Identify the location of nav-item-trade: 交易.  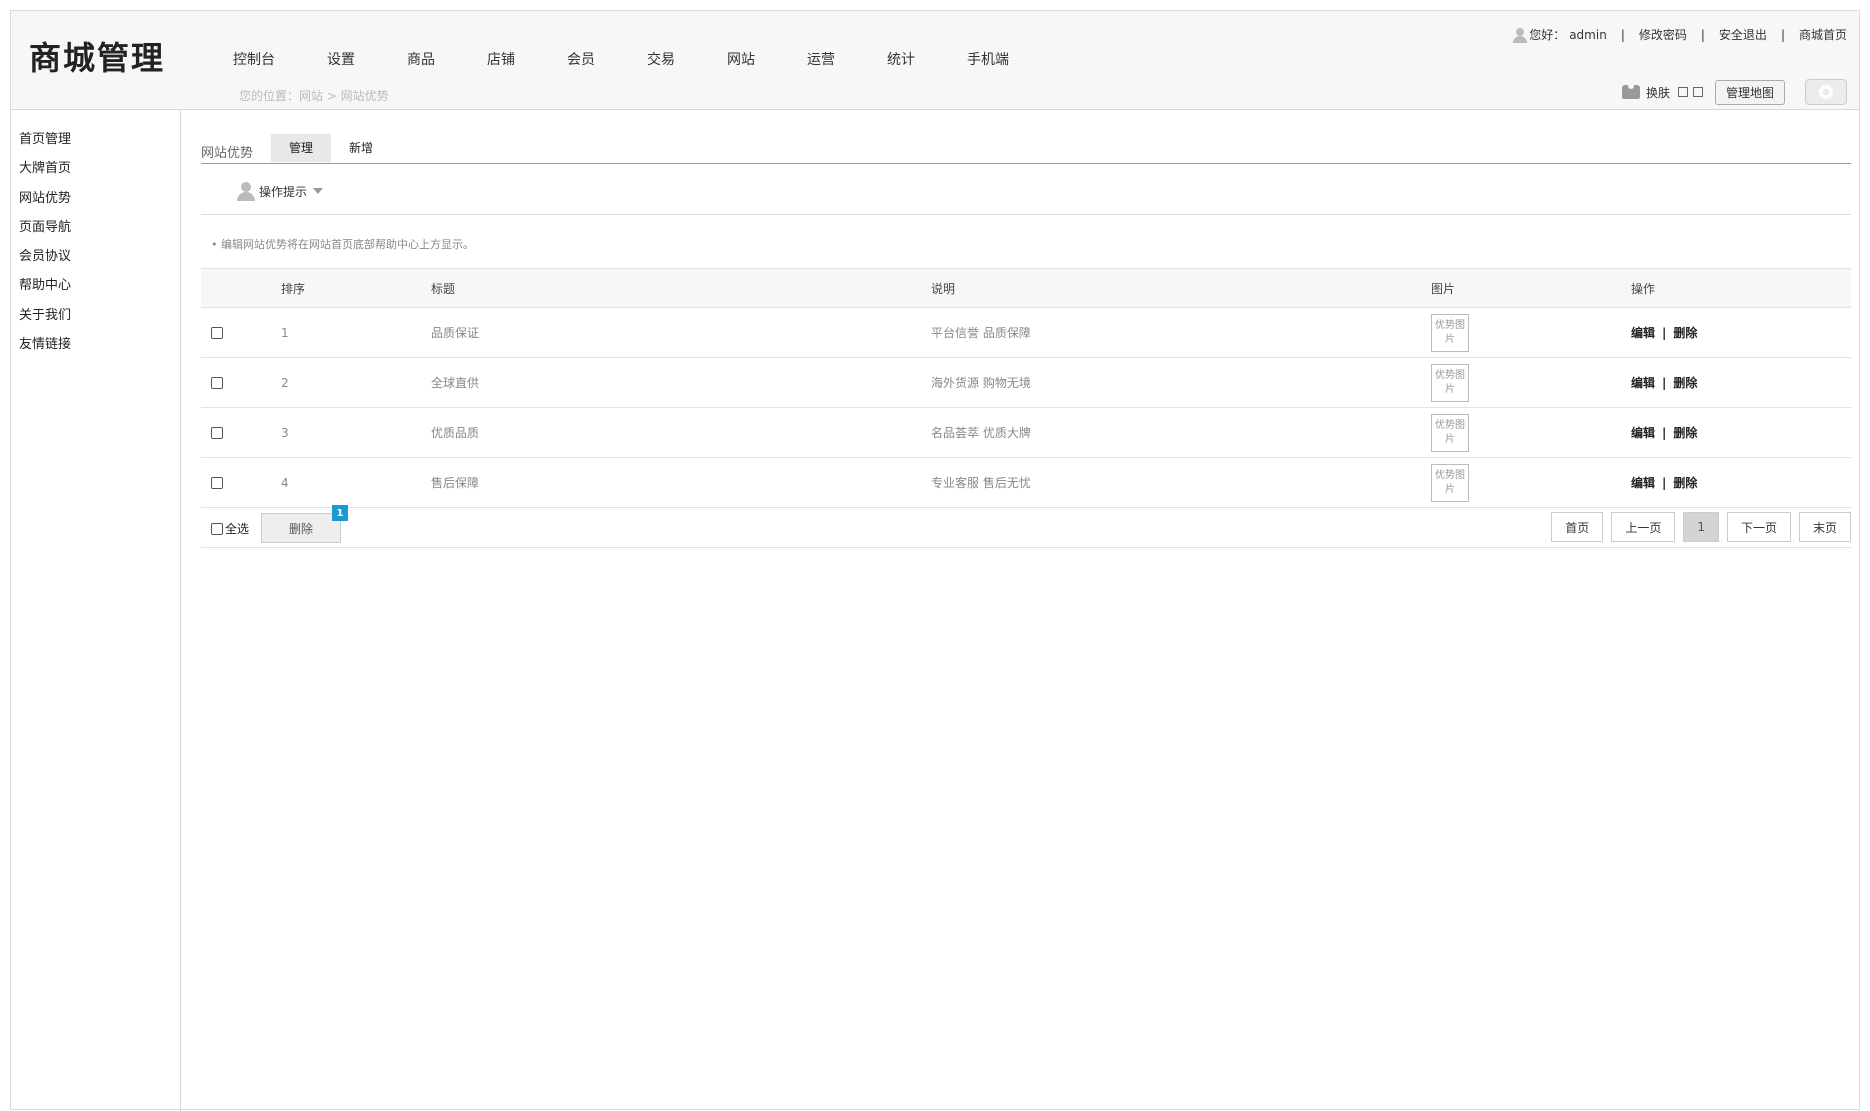
(661, 59).